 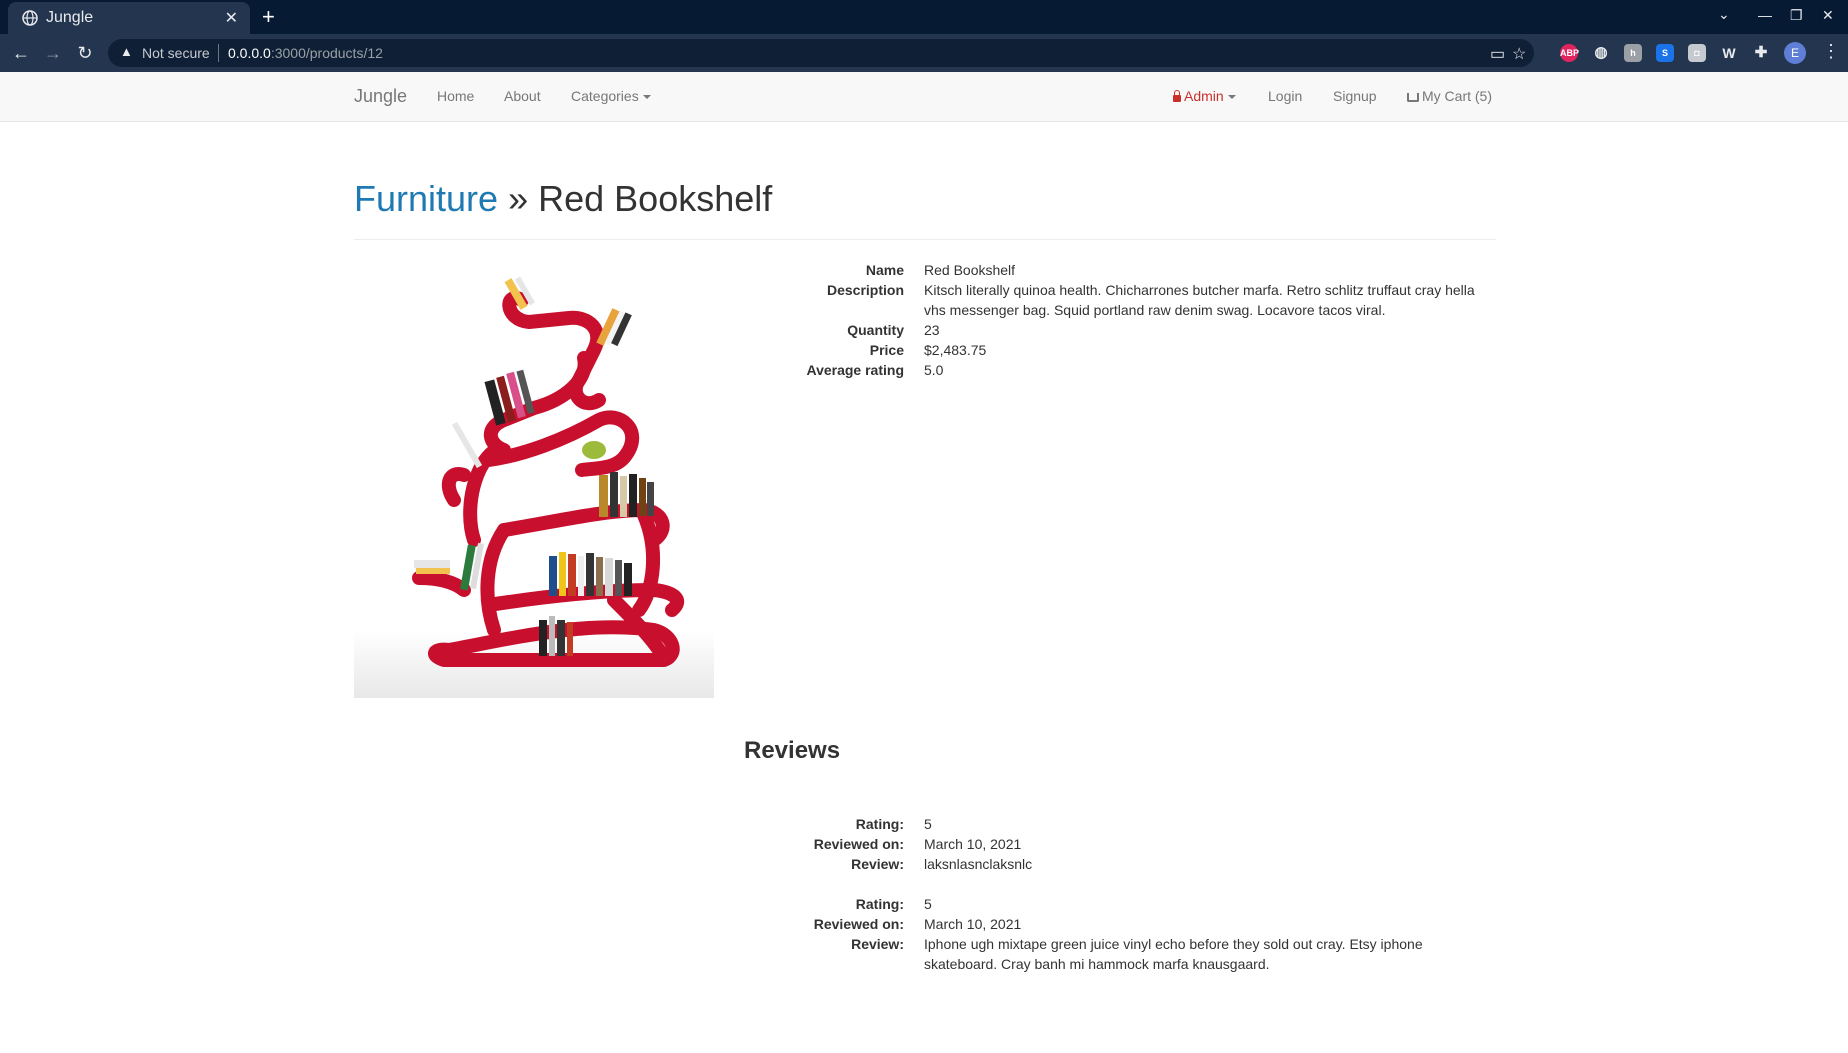 I want to click on window-close-icon: ✕, so click(x=1828, y=15).